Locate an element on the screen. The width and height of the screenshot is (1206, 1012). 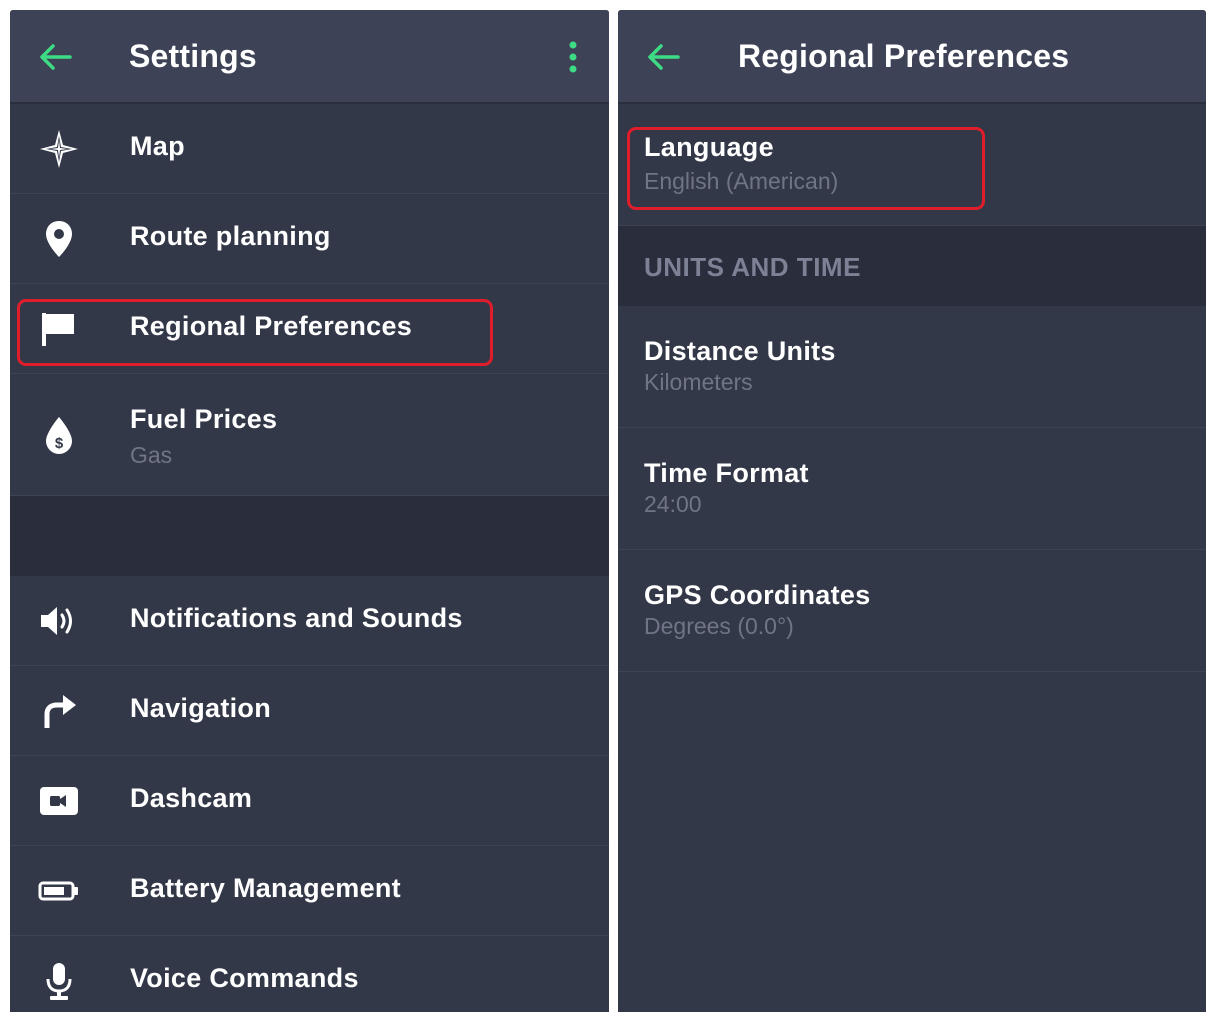
settings-item-label: Battery Management is located at coordinates (265, 888).